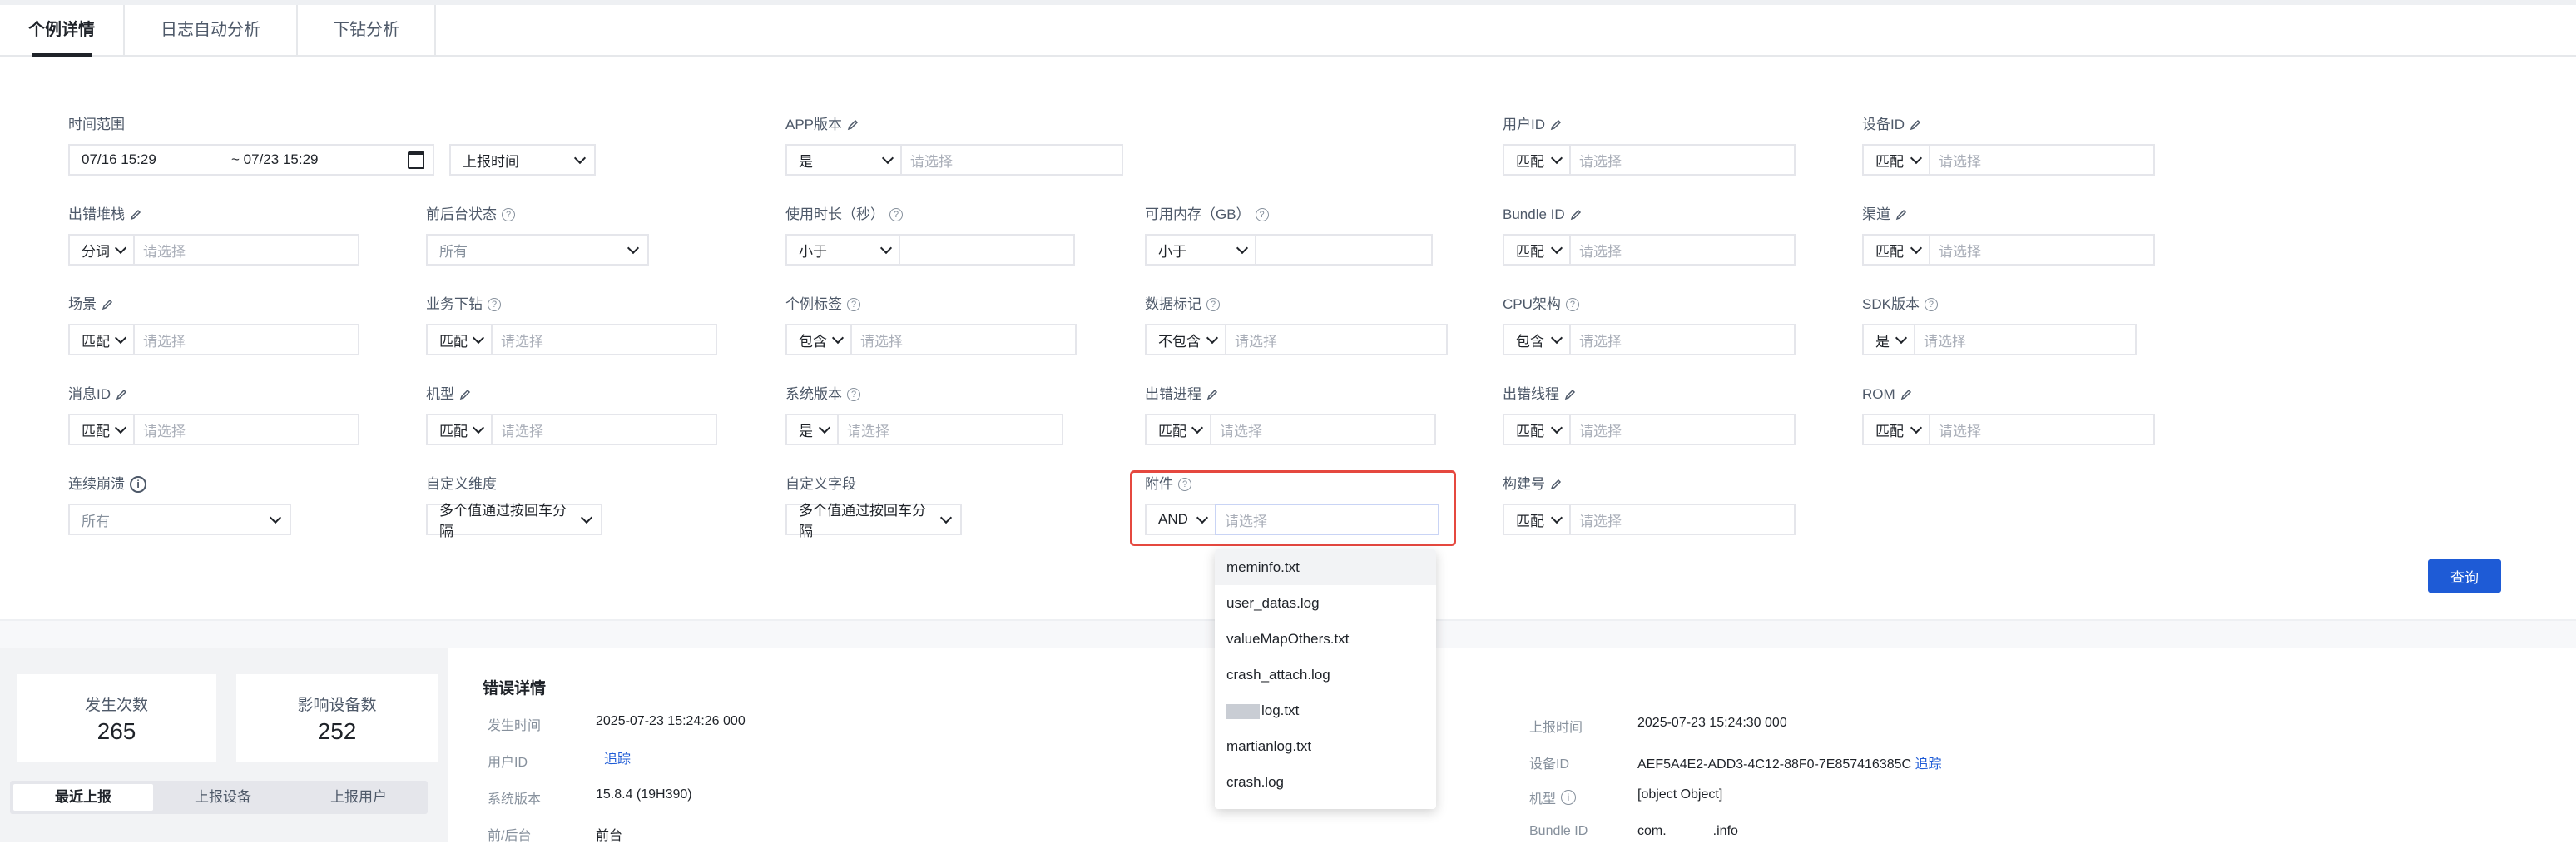  What do you see at coordinates (1895, 160) in the screenshot?
I see `device-id-op: 匹配` at bounding box center [1895, 160].